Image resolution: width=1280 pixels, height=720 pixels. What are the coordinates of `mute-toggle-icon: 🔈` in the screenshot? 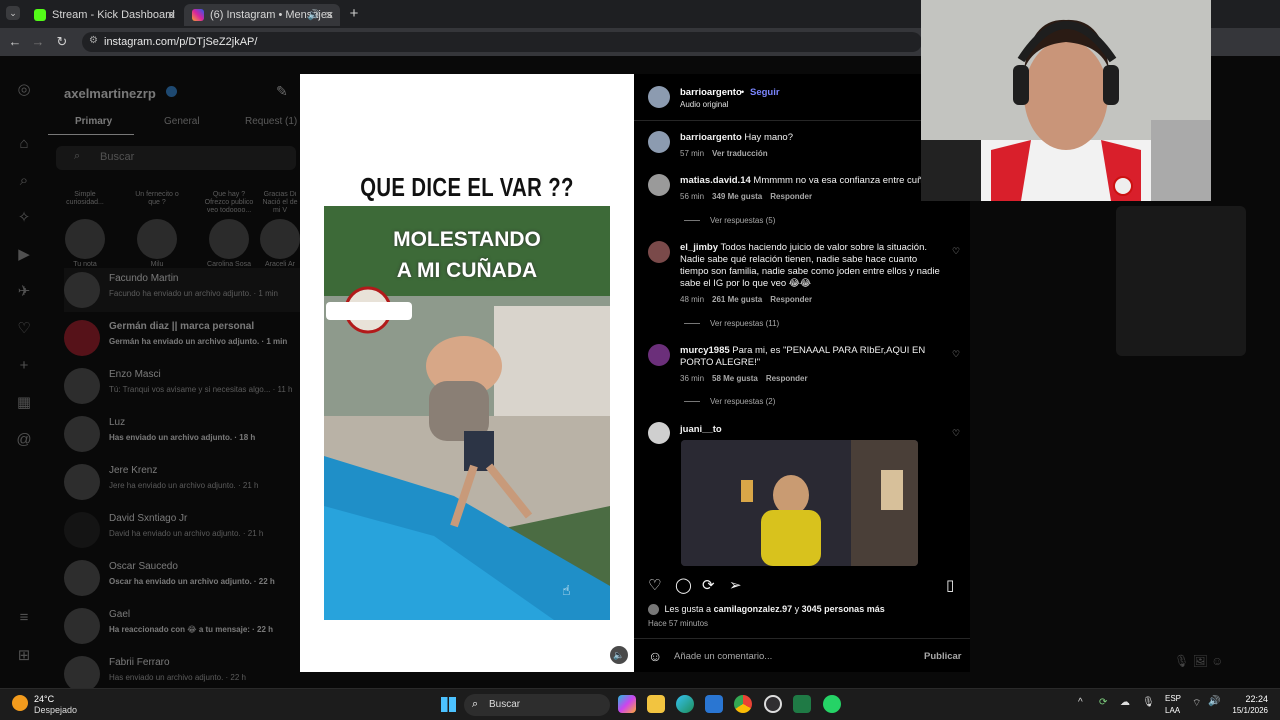 It's located at (619, 655).